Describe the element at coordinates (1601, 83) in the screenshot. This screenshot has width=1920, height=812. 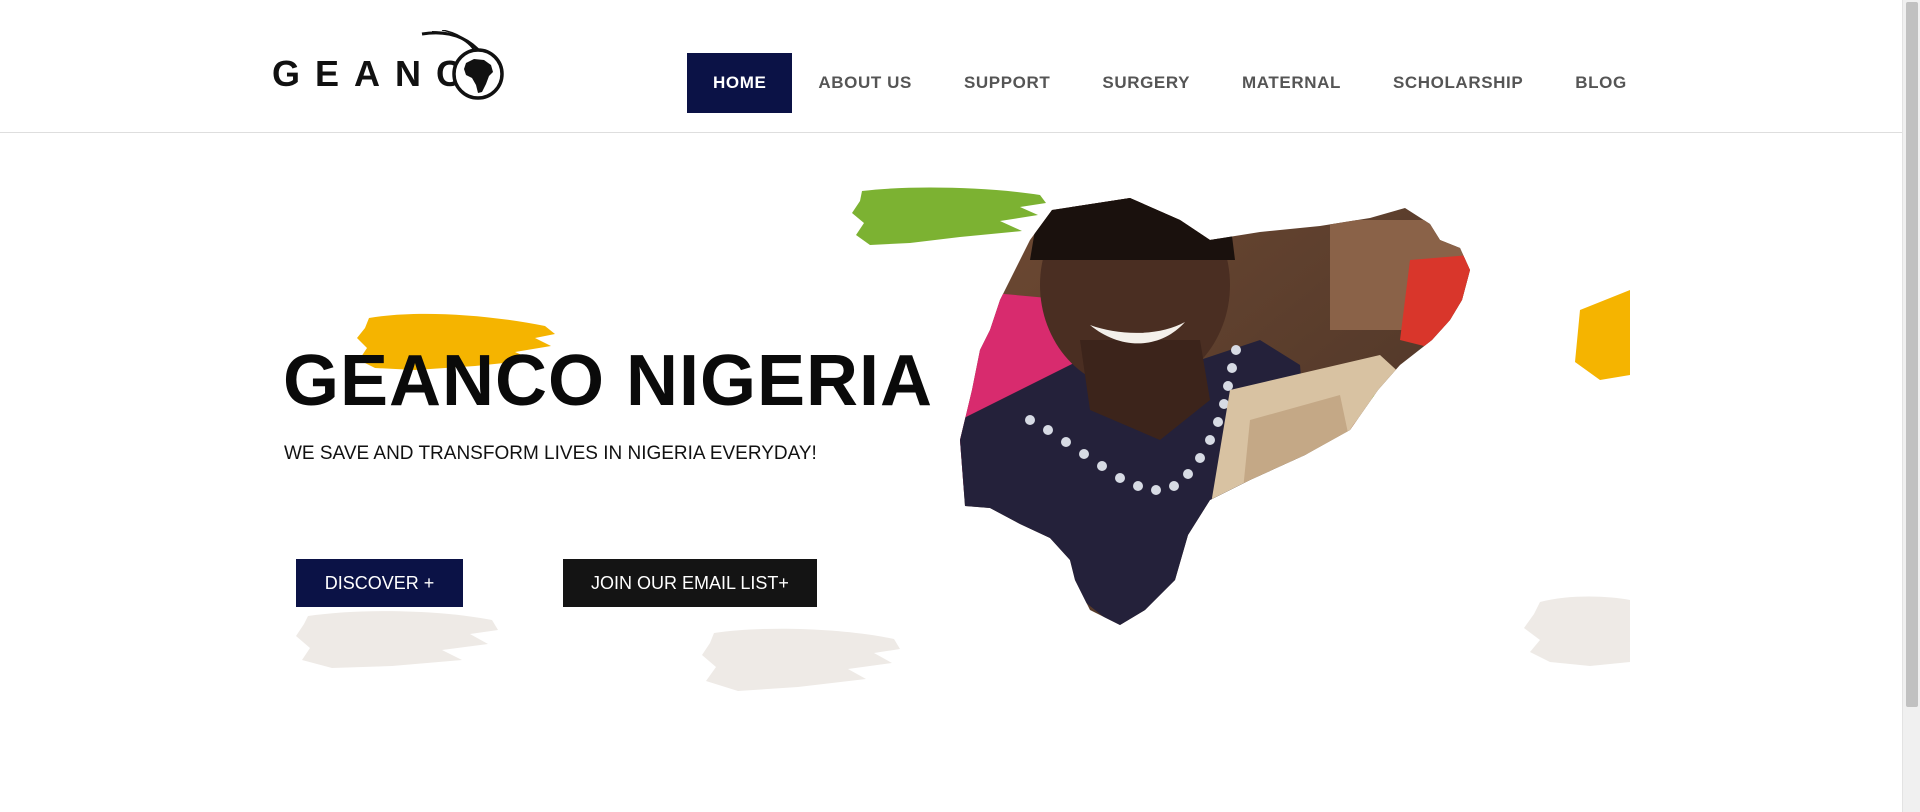
I see `nav-blog: BLOG` at that location.